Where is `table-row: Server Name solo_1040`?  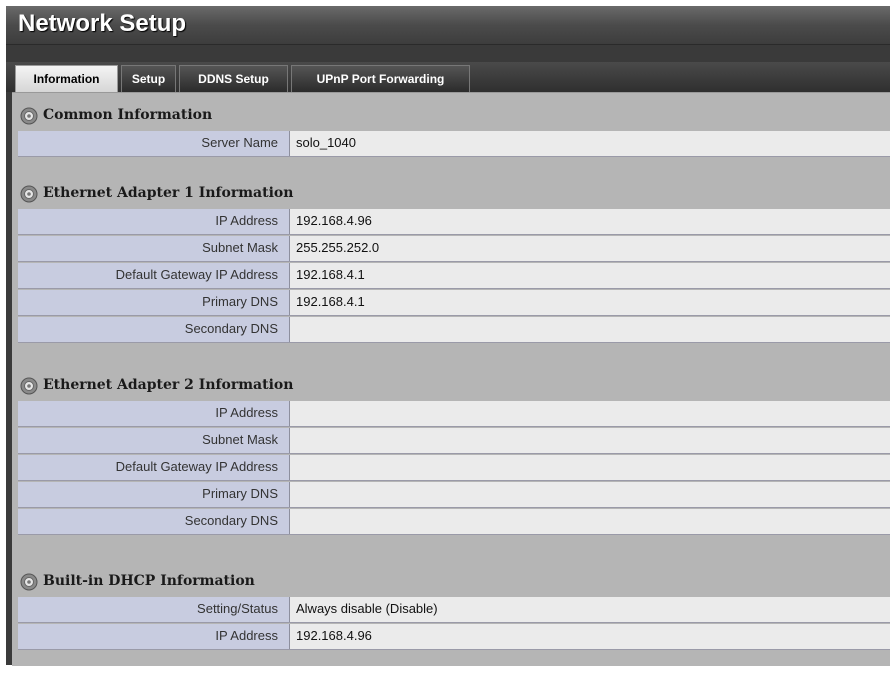
table-row: Server Name solo_1040 is located at coordinates (454, 144).